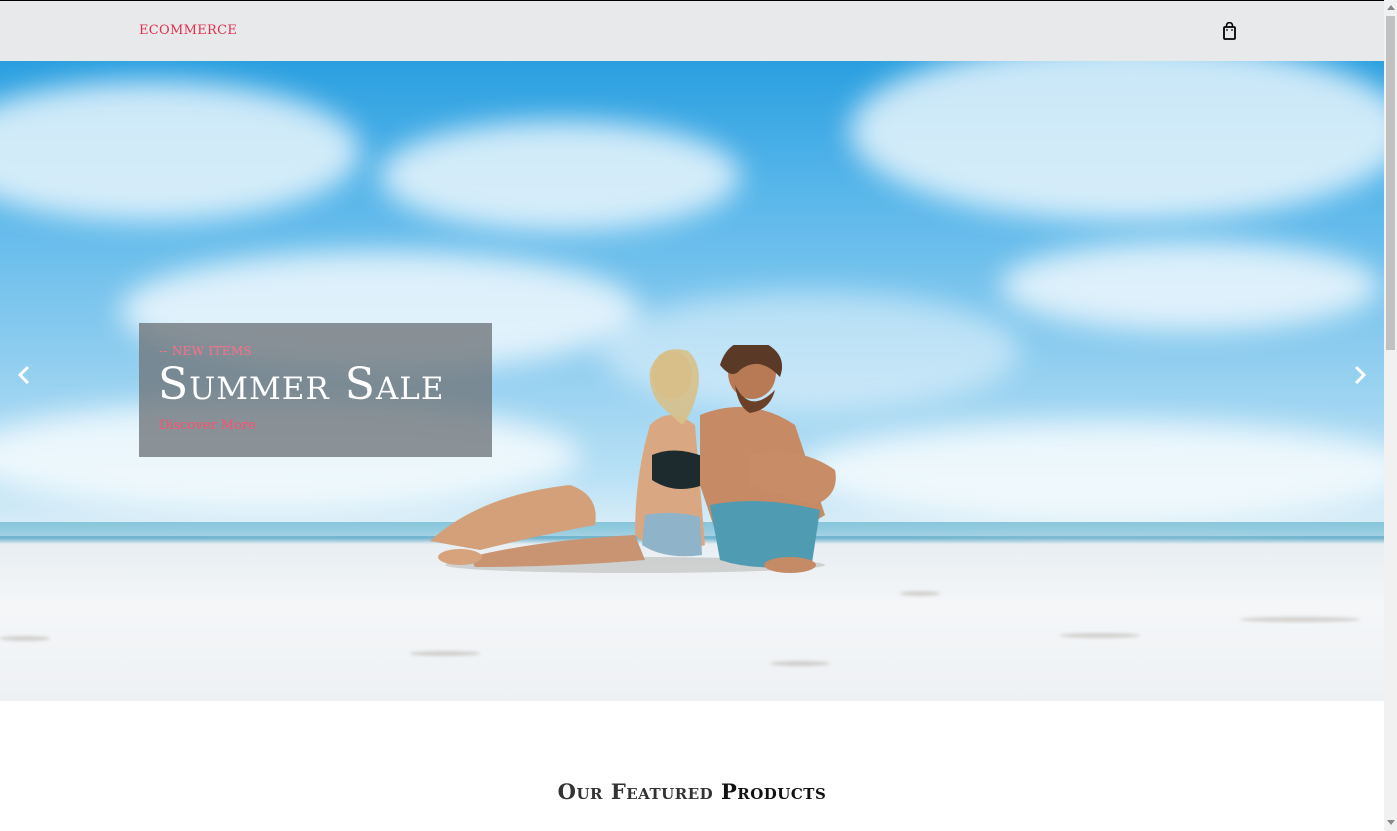 Image resolution: width=1397 pixels, height=831 pixels. I want to click on shopping-bag-icon, so click(1229, 31).